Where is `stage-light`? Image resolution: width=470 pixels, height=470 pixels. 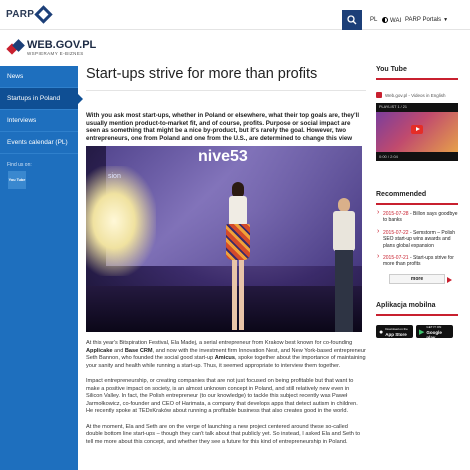 stage-light is located at coordinates (121, 221).